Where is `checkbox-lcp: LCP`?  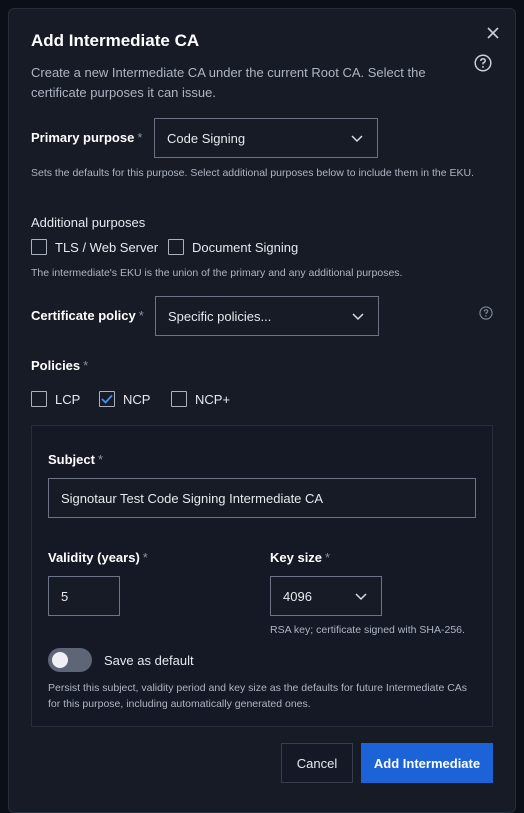 checkbox-lcp: LCP is located at coordinates (55, 399).